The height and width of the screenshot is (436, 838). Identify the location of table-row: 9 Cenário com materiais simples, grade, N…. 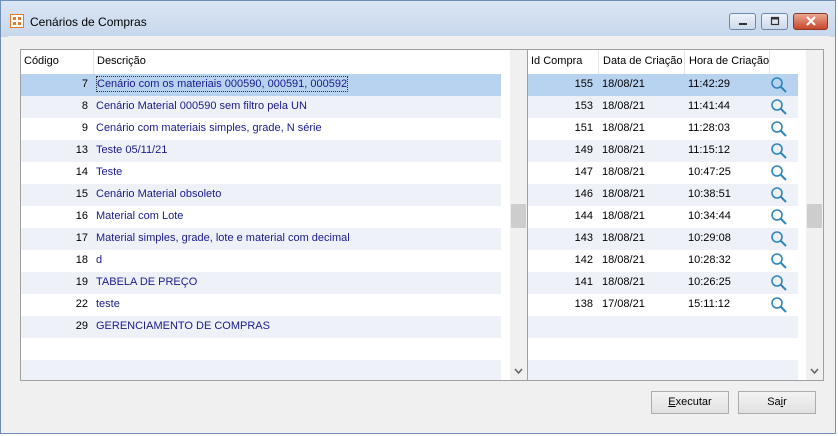
(261, 129).